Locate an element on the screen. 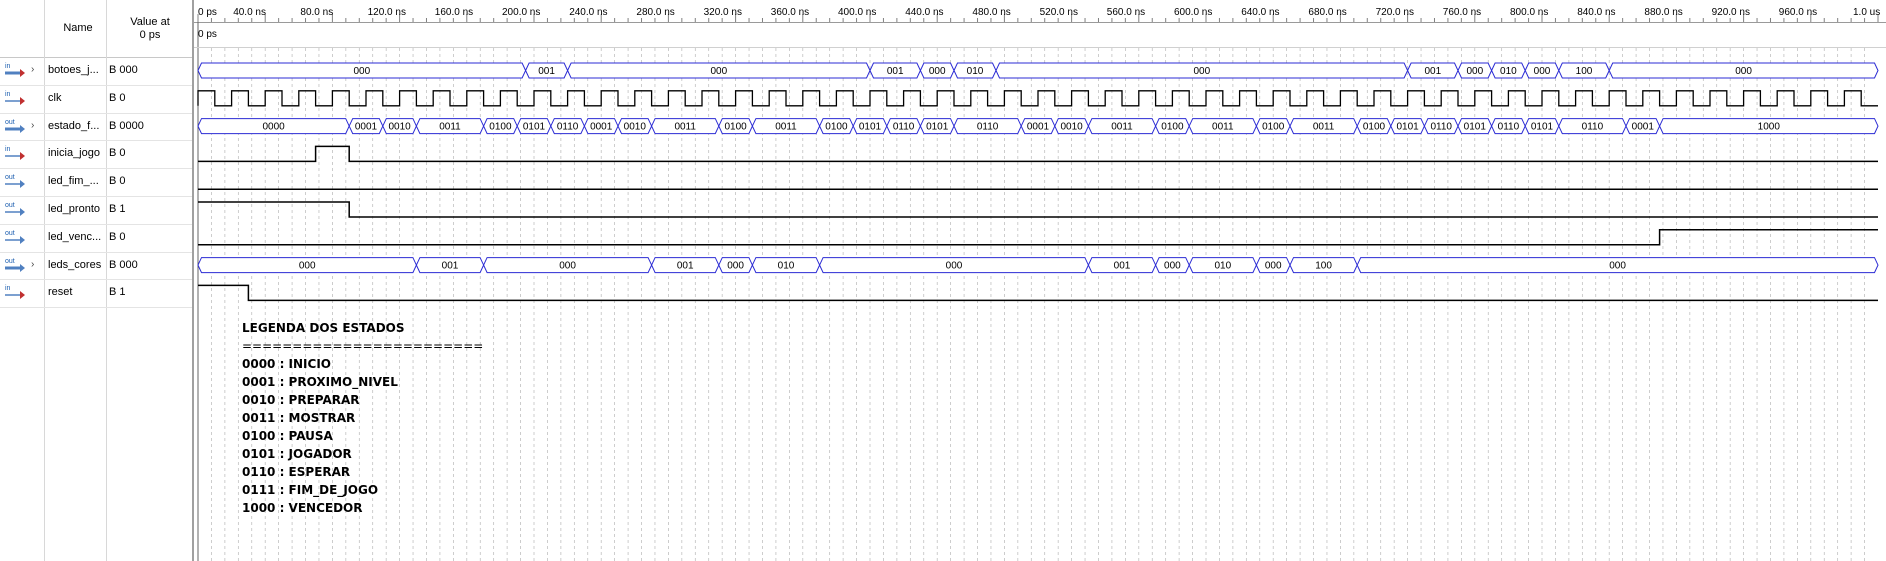 The width and height of the screenshot is (1886, 561). bus-value-label: 1000 is located at coordinates (1769, 127).